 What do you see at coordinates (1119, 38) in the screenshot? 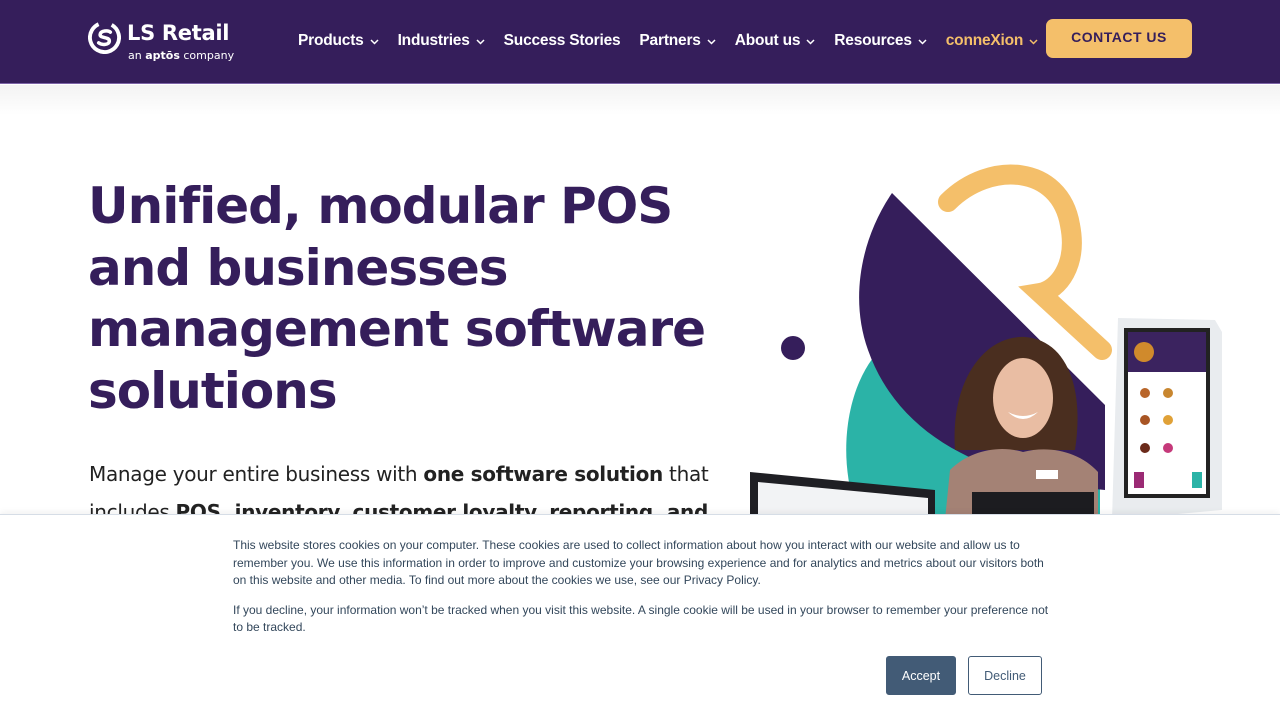
I see `contact-us-button: CONTACT US` at bounding box center [1119, 38].